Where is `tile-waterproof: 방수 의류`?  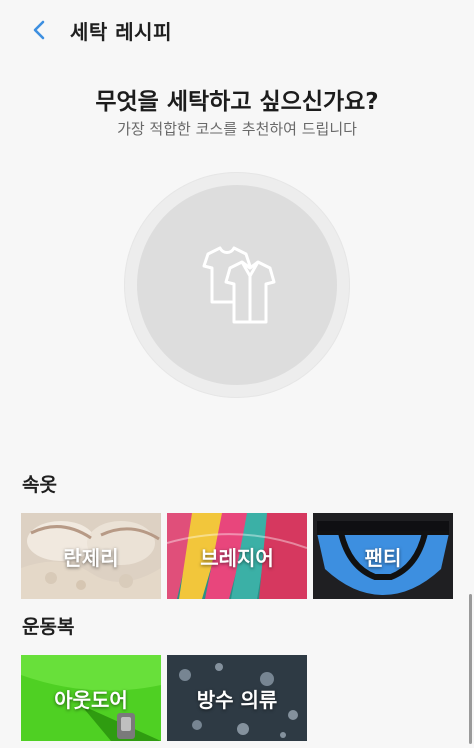
tile-waterproof: 방수 의류 is located at coordinates (237, 698).